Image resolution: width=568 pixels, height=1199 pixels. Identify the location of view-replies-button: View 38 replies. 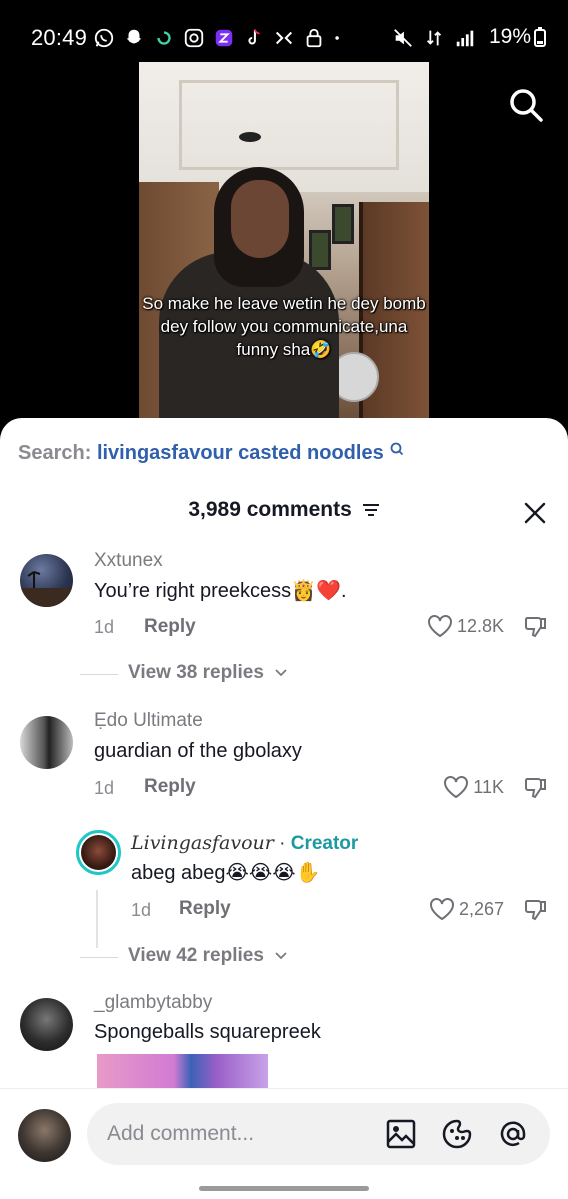
(207, 673).